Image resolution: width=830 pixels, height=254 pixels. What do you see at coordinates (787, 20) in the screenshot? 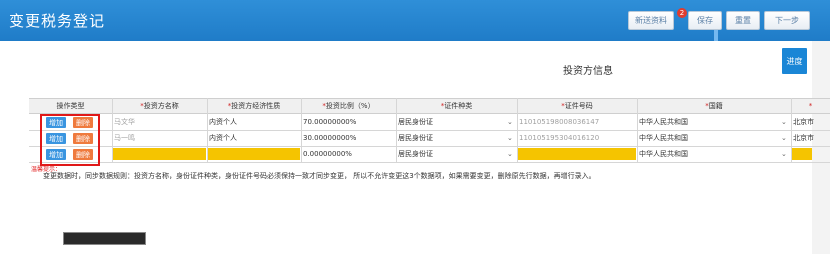
I see `next-step-button: 下一步` at bounding box center [787, 20].